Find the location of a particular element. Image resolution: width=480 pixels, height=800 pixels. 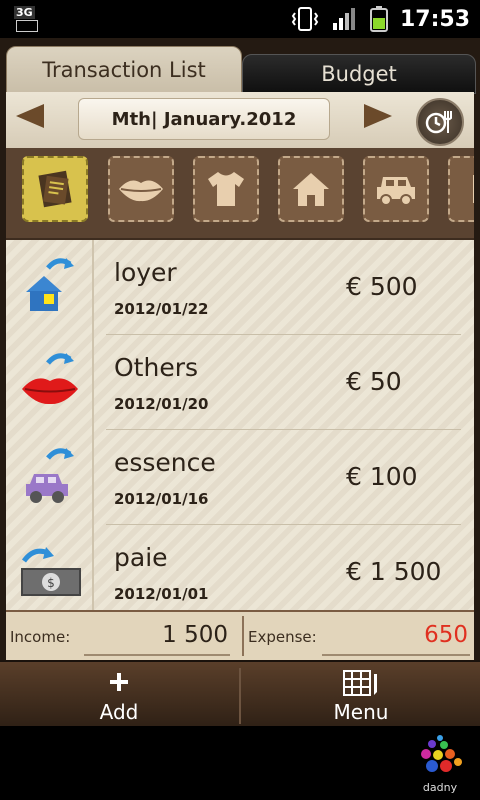

income-label: Income: is located at coordinates (40, 637).